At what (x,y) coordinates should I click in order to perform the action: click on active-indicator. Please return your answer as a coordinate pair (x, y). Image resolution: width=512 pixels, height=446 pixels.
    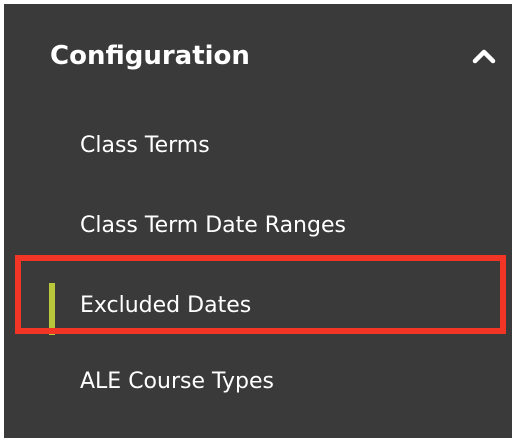
    Looking at the image, I should click on (52, 309).